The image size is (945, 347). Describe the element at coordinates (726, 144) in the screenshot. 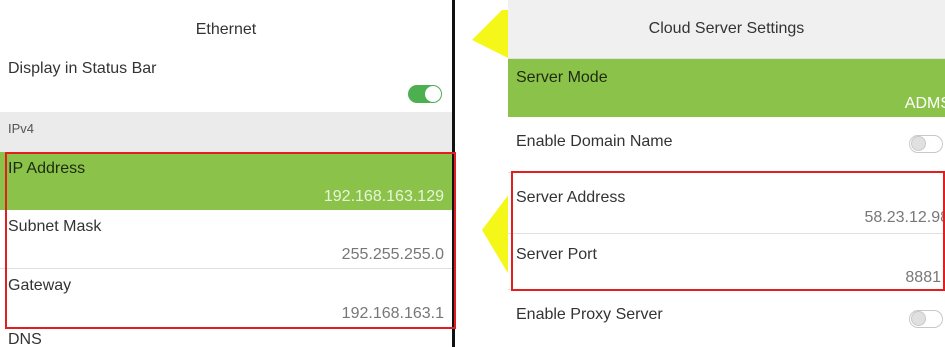

I see `enable-domain-row: Enable Domain Name` at that location.